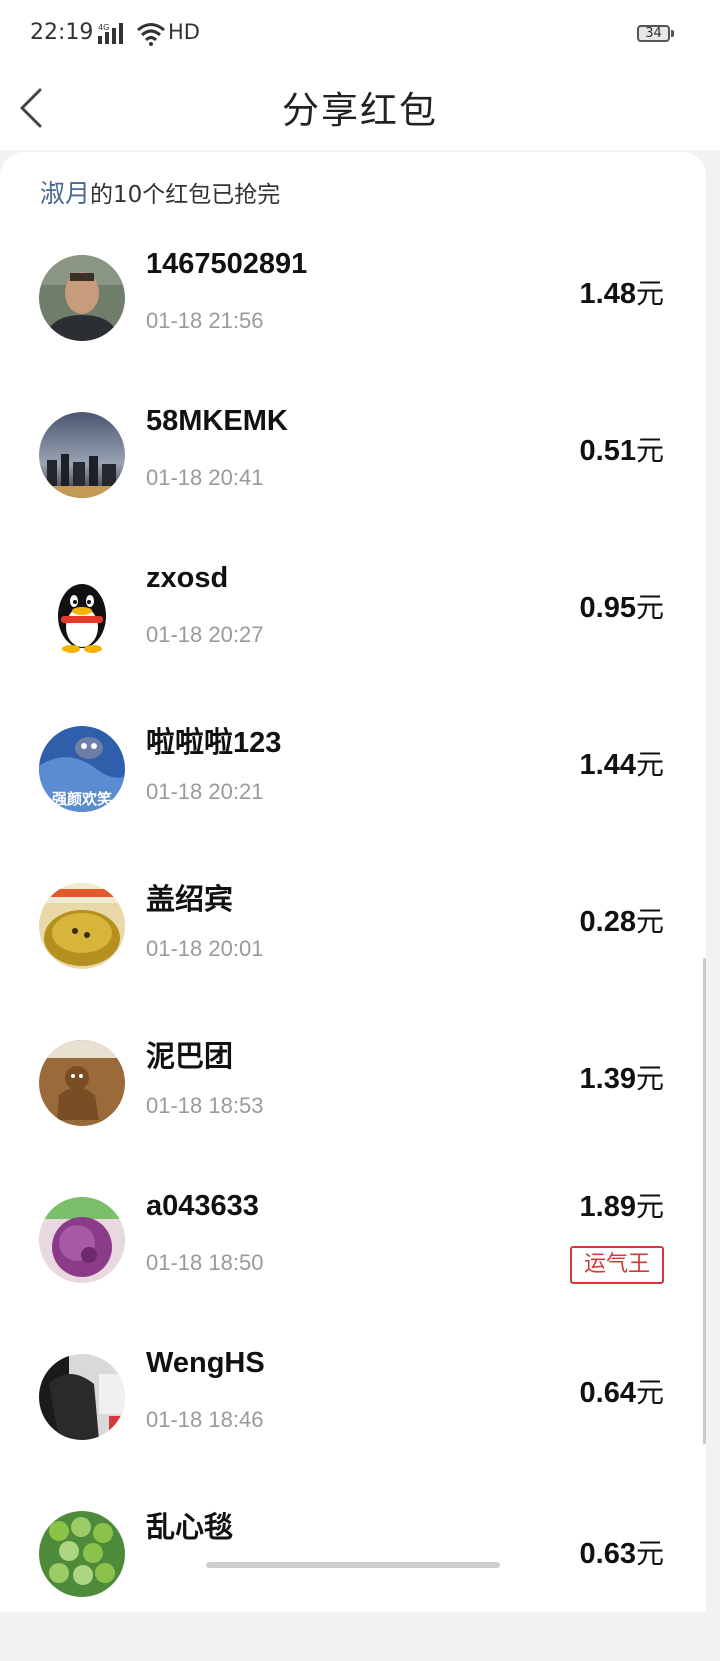  What do you see at coordinates (190, 900) in the screenshot?
I see `user-name: 盖绍宾` at bounding box center [190, 900].